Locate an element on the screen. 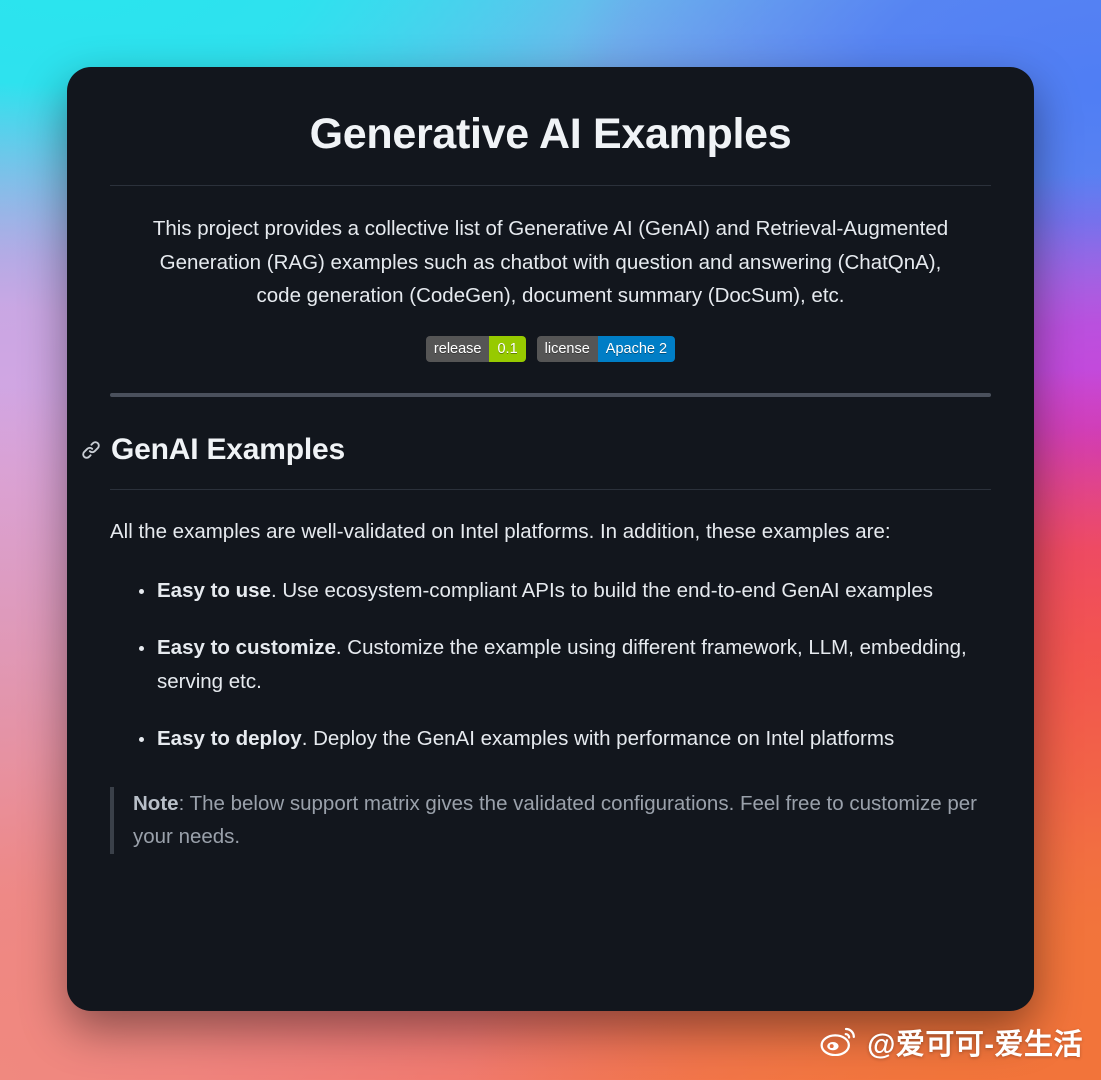  title-divider is located at coordinates (550, 185).